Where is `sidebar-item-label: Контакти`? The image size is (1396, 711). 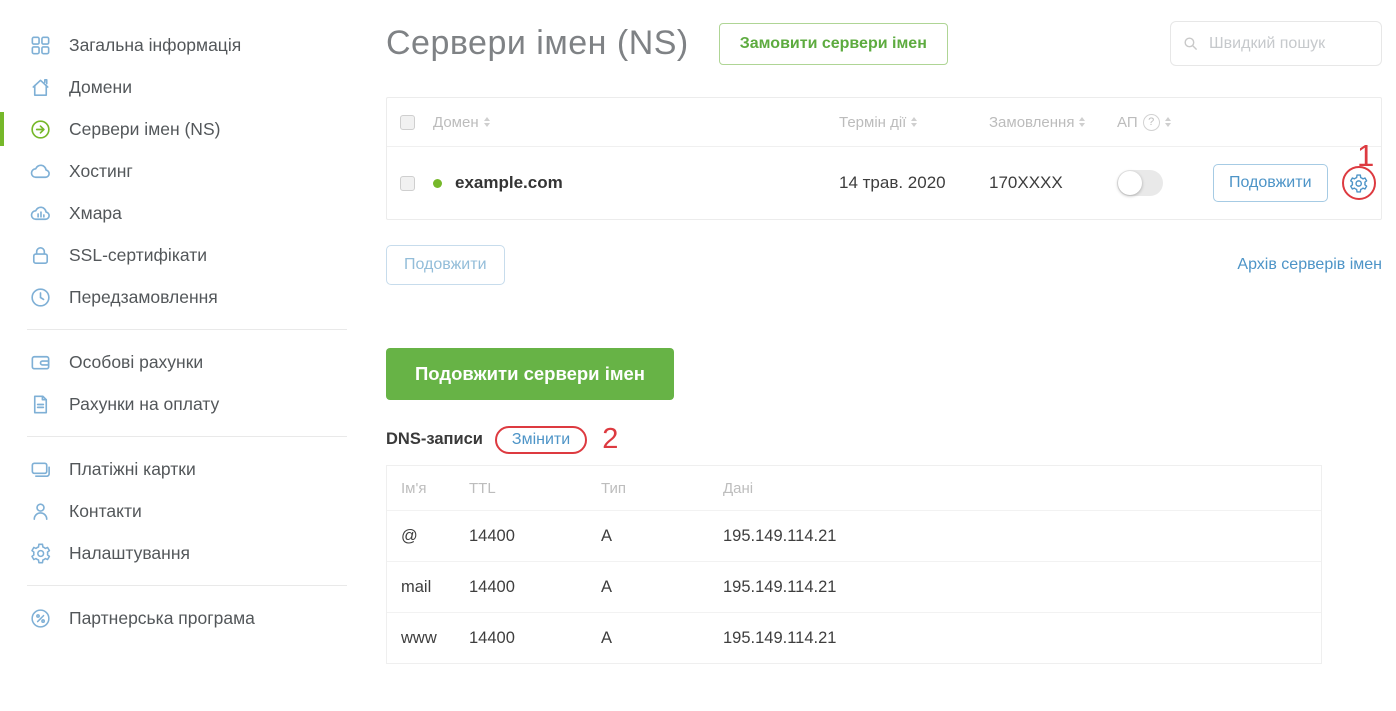
sidebar-item-label: Контакти is located at coordinates (105, 510).